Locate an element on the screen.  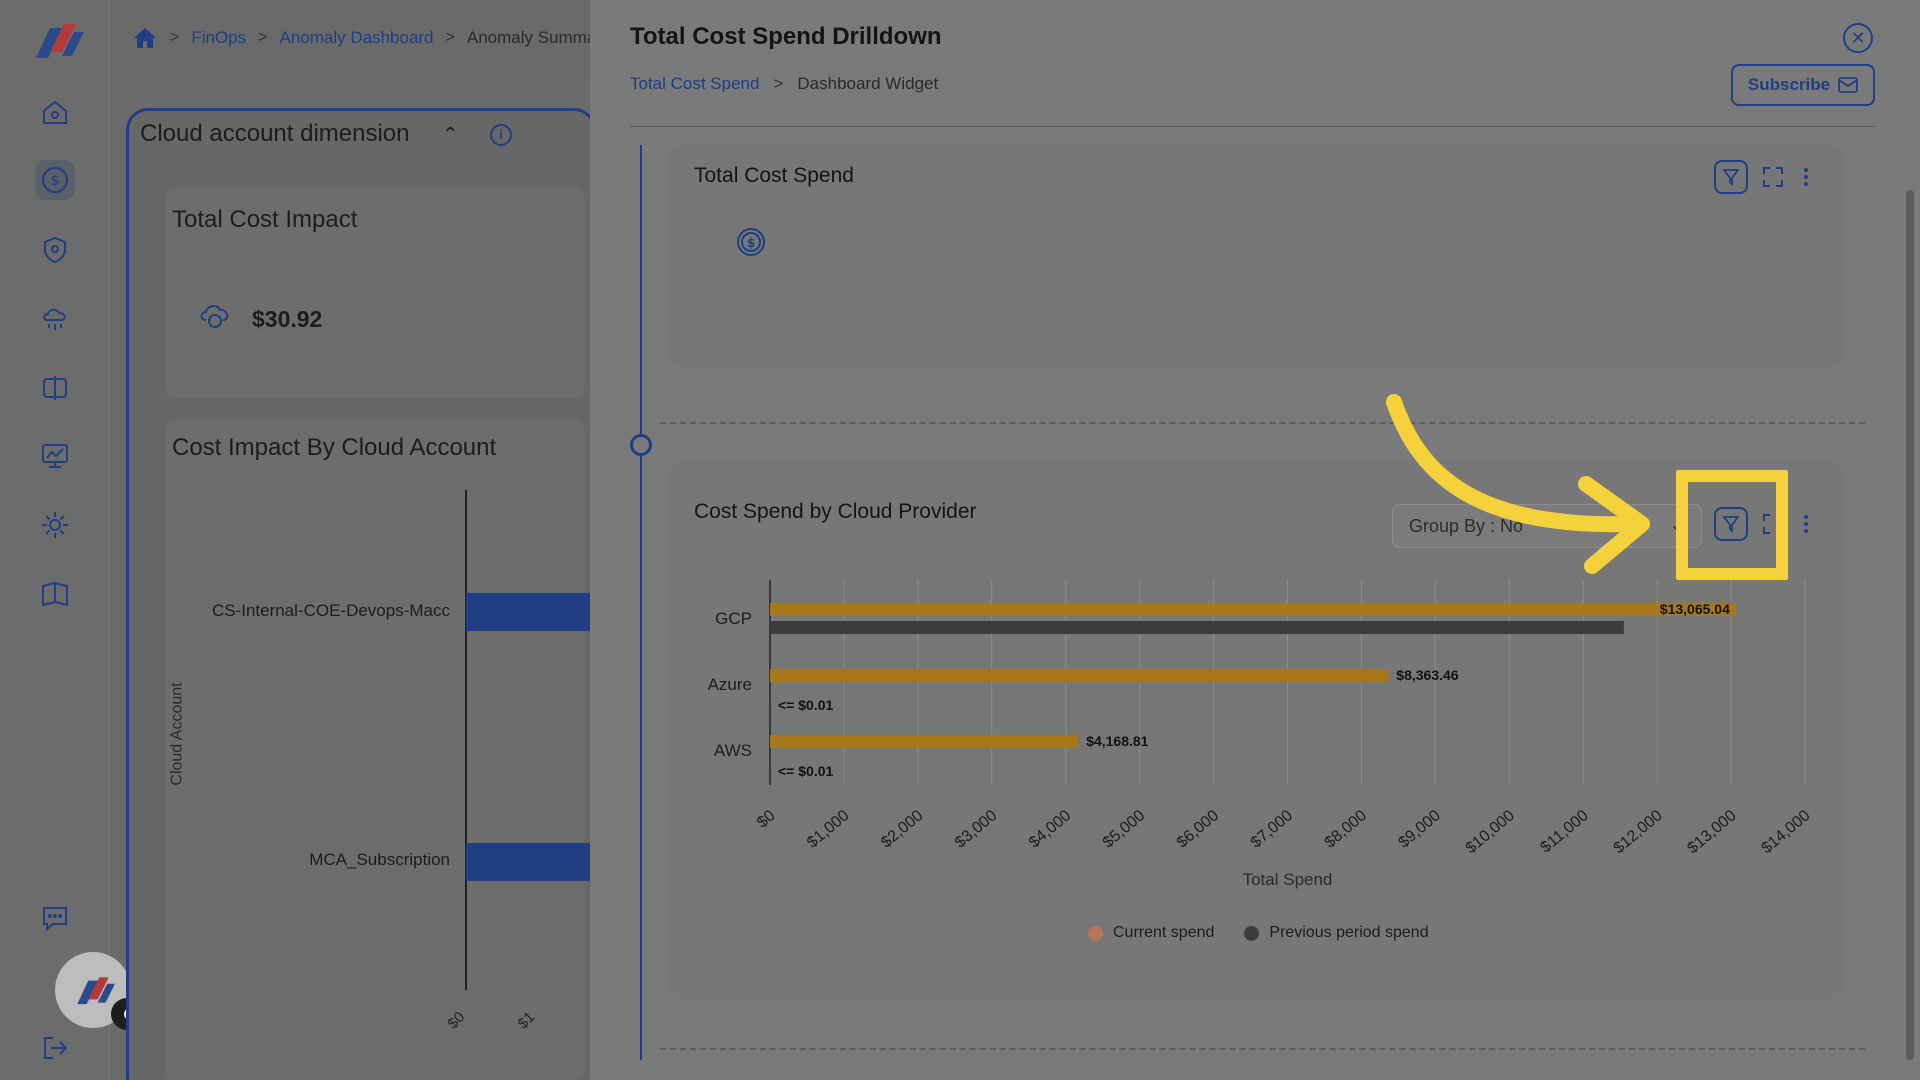
legend-item-previous: Previous period spend is located at coordinates (1336, 933).